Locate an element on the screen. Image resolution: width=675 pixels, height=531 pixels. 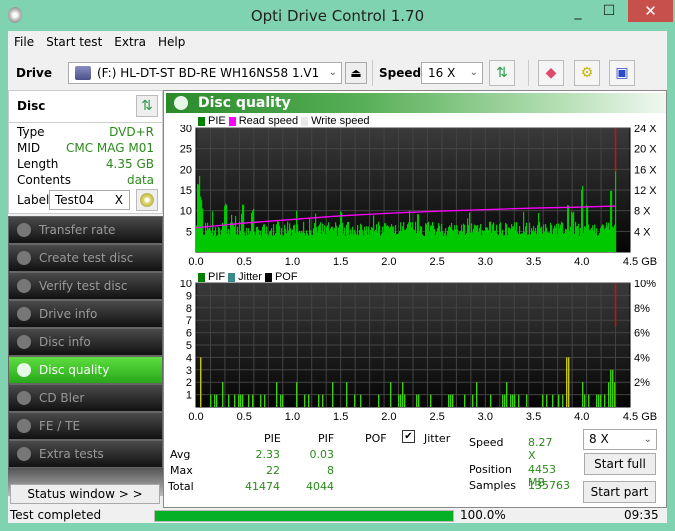
save-icon: ▣ is located at coordinates (622, 73).